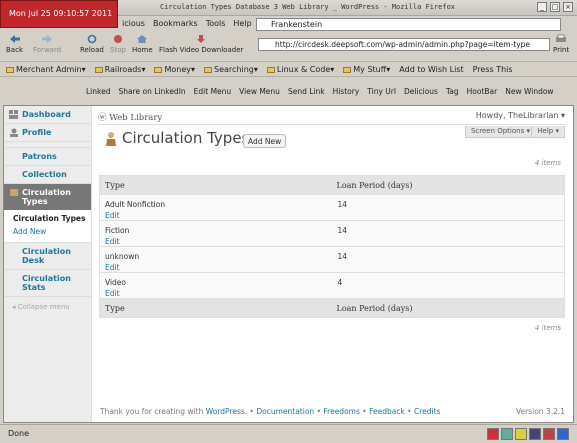  What do you see at coordinates (47, 218) in the screenshot?
I see `submenu-circulation-types: Circulation Types` at bounding box center [47, 218].